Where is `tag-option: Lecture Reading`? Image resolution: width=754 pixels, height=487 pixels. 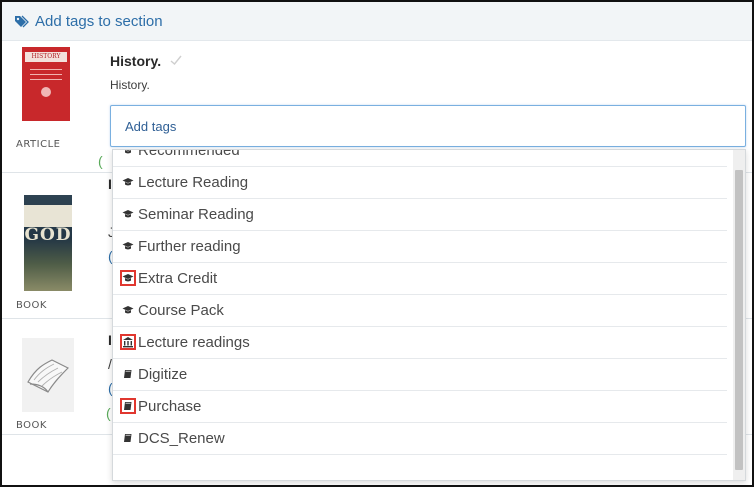
tag-option: Lecture Reading is located at coordinates (420, 182).